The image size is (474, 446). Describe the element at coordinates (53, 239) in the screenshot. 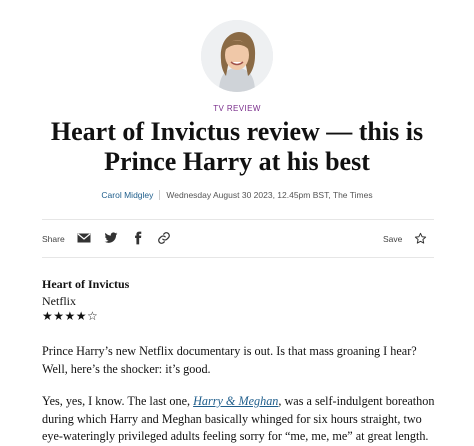

I see `share-label: Share` at that location.